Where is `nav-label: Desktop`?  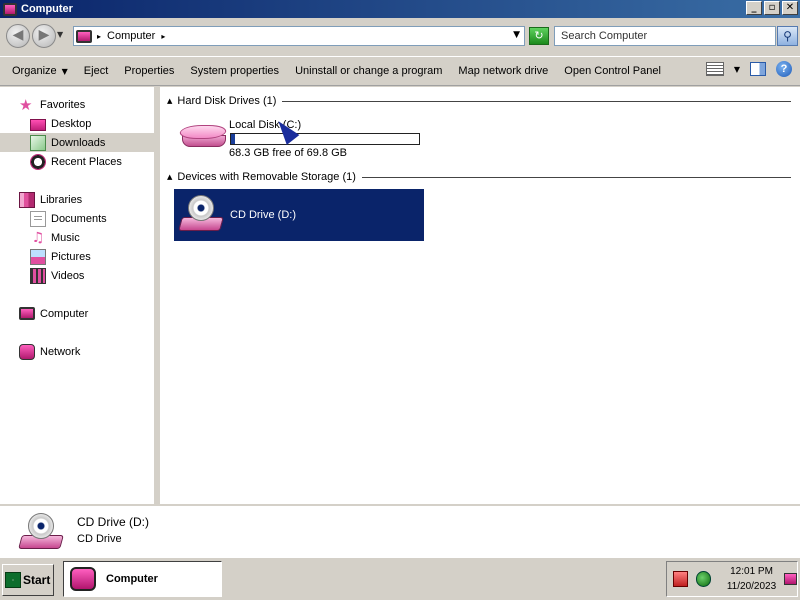
nav-label: Desktop is located at coordinates (71, 123).